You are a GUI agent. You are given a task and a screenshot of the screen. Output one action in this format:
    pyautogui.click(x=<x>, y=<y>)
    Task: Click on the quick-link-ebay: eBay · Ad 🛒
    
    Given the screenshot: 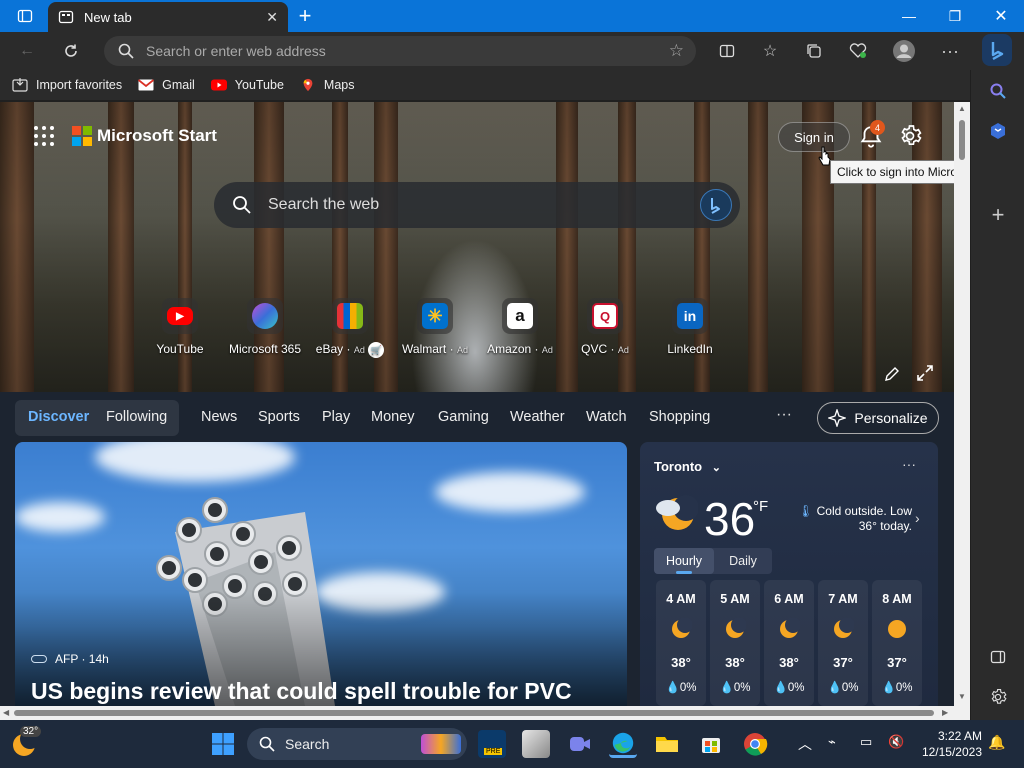 What is the action you would take?
    pyautogui.click(x=350, y=328)
    